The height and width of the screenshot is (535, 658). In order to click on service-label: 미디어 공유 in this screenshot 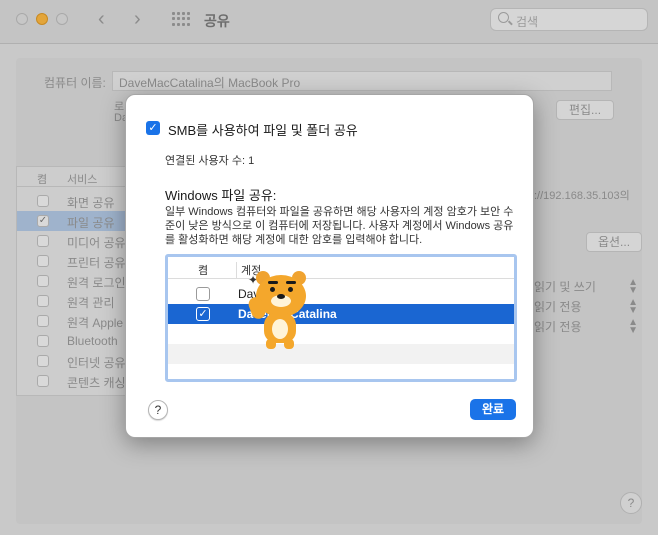, I will do `click(96, 243)`.